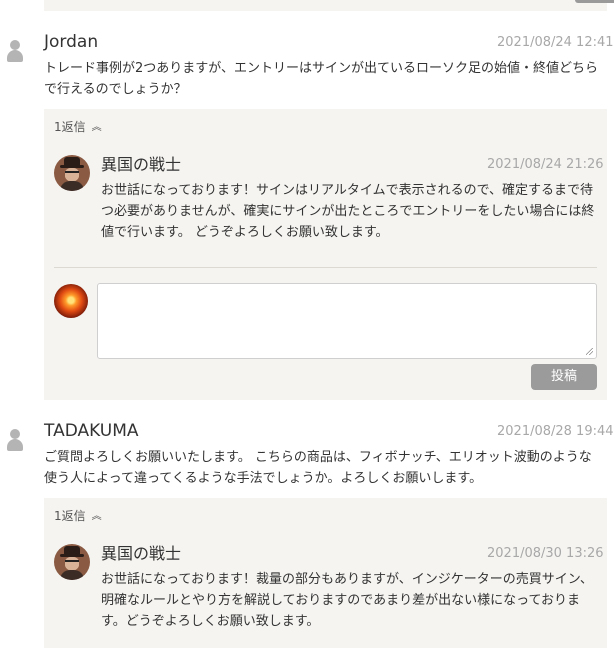 This screenshot has height=648, width=614. I want to click on post-button: 投稿, so click(564, 377).